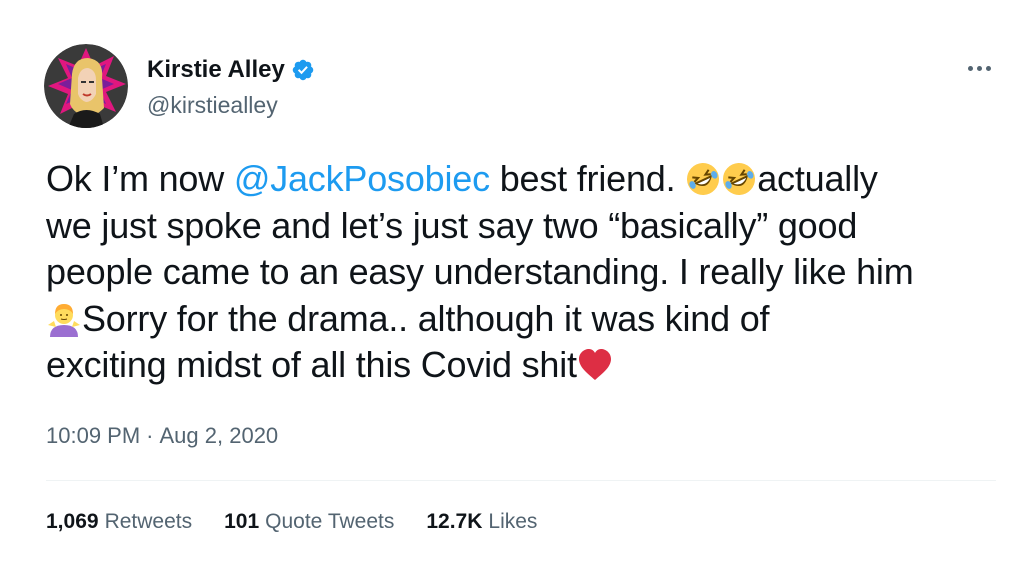 The height and width of the screenshot is (565, 1024). I want to click on red-heart-emoji-icon, so click(595, 365).